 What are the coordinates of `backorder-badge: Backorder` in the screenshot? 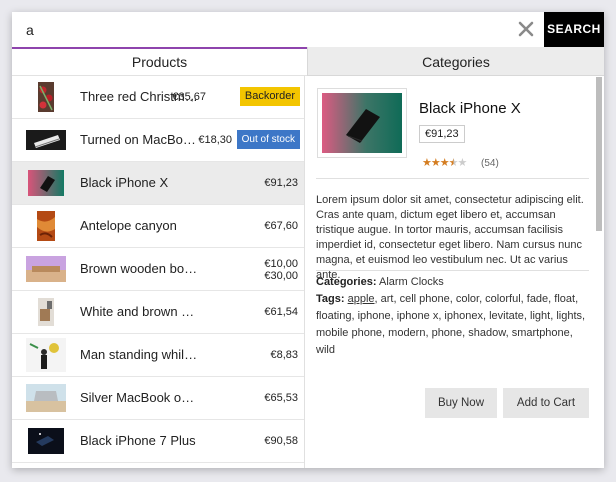 It's located at (269, 96).